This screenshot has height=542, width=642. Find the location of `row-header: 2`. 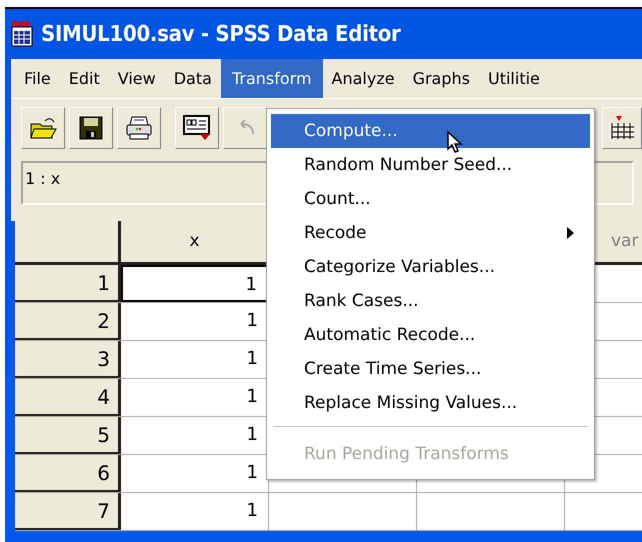

row-header: 2 is located at coordinates (68, 321).